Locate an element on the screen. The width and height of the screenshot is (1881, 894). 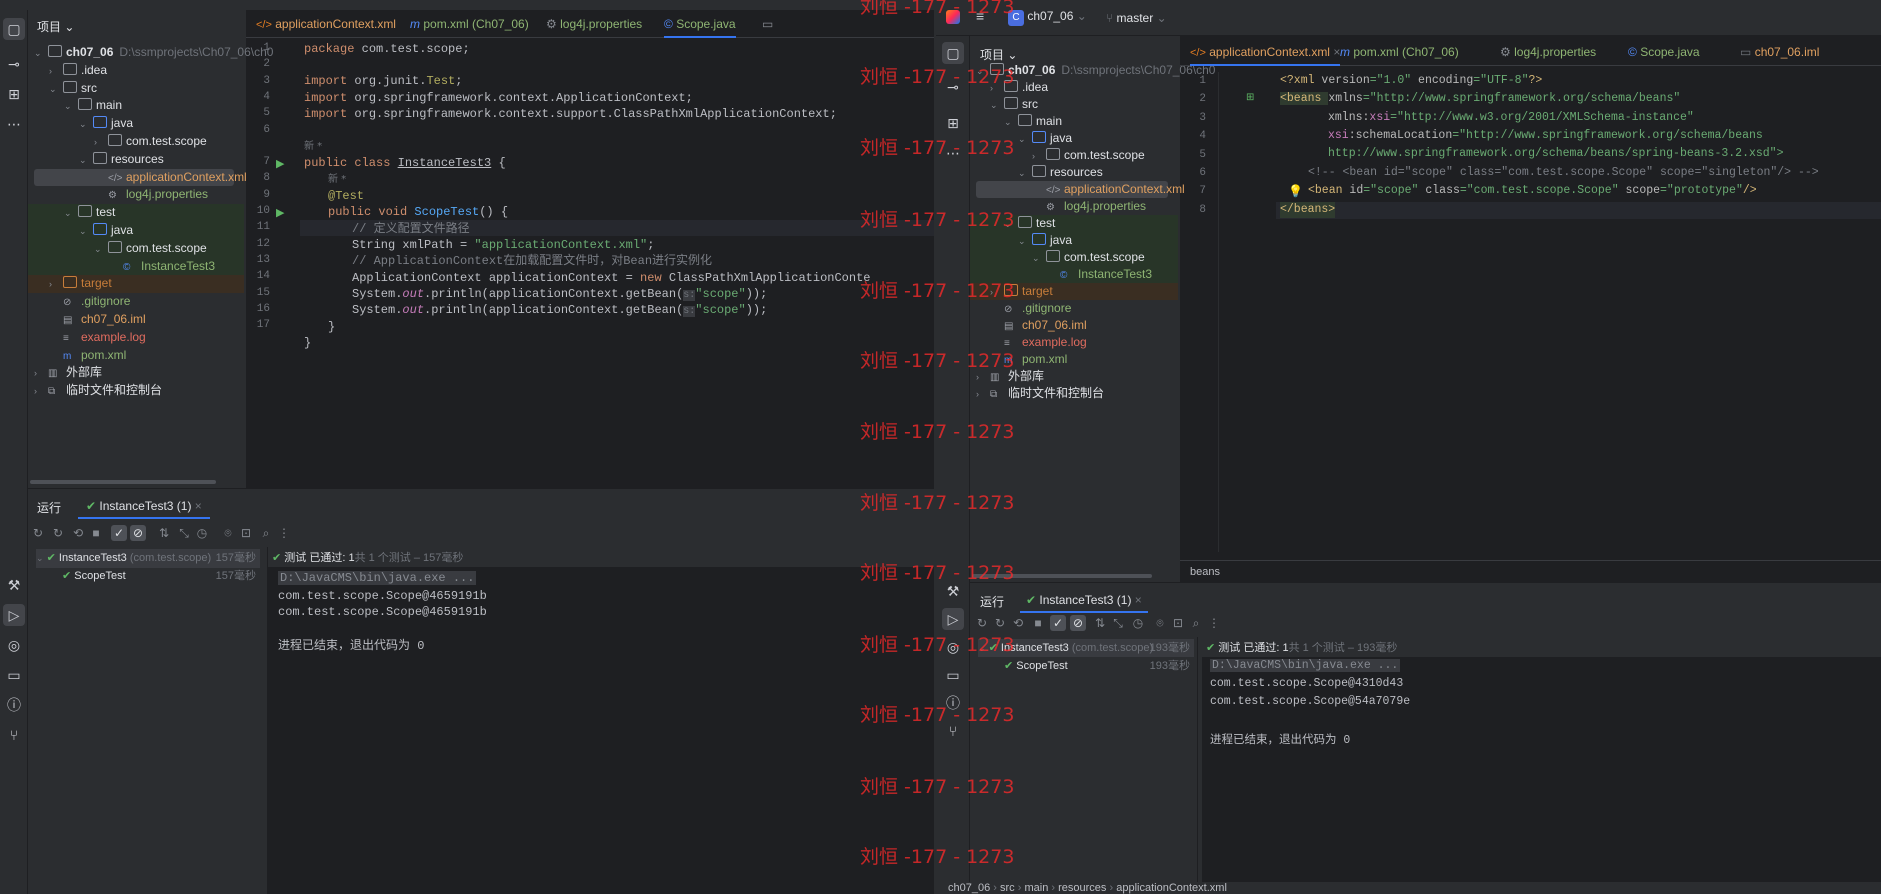
tree-item: › com.test.scope is located at coordinates (136, 142).